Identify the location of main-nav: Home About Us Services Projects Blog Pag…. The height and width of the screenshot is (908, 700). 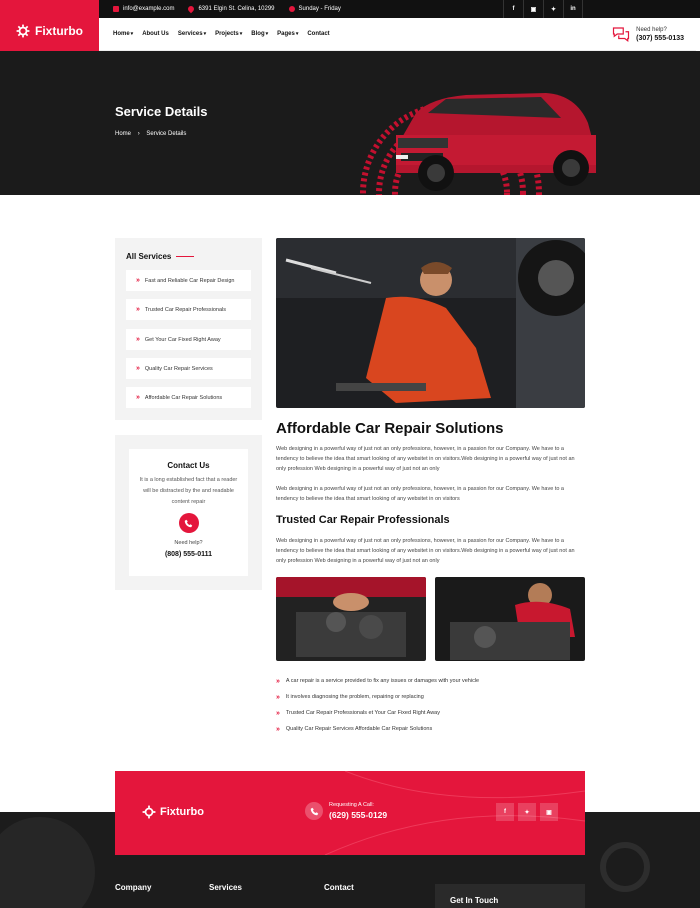
(221, 34).